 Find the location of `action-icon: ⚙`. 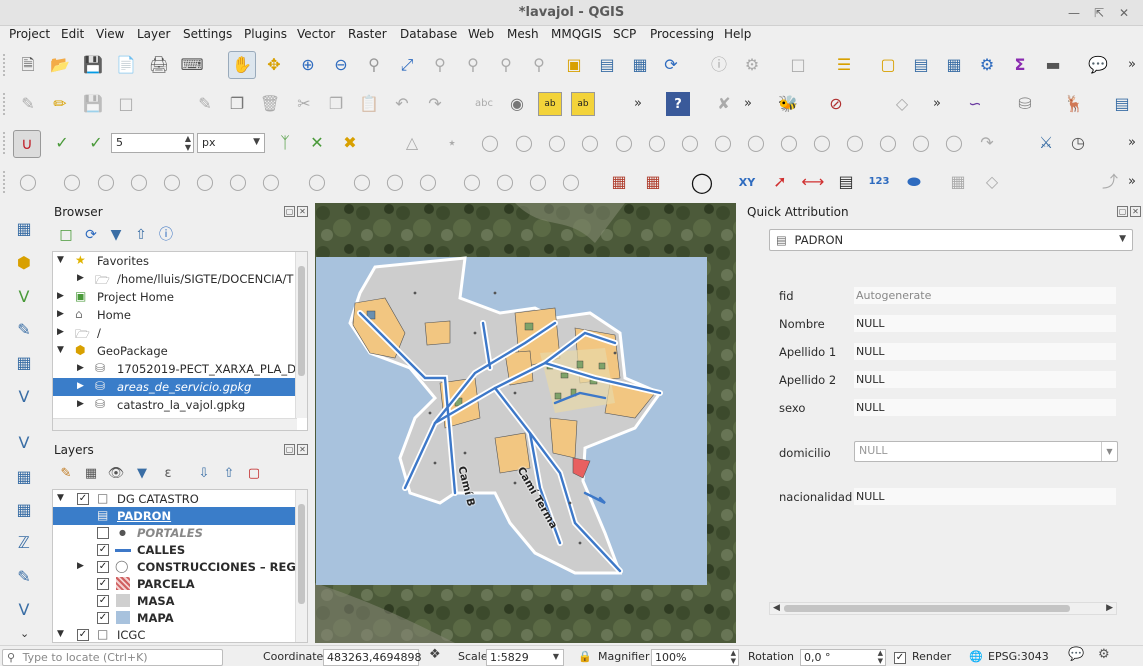

action-icon: ⚙ is located at coordinates (752, 65).